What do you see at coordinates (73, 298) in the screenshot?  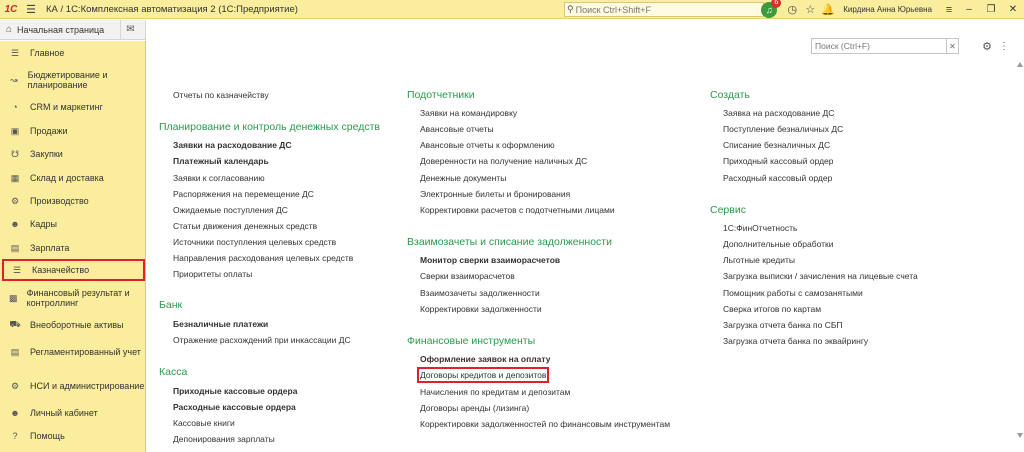 I see `sidebar-item-financial-result: ▩ Финансовый результат и контроллинг` at bounding box center [73, 298].